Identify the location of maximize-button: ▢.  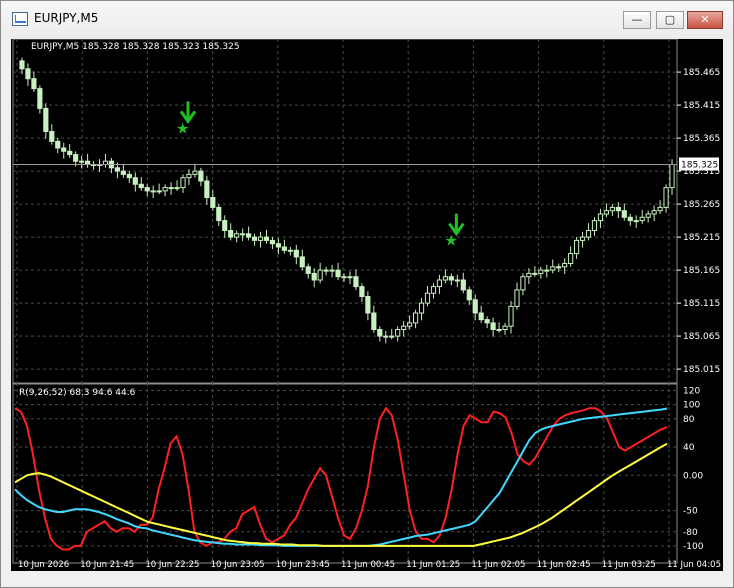
(670, 20).